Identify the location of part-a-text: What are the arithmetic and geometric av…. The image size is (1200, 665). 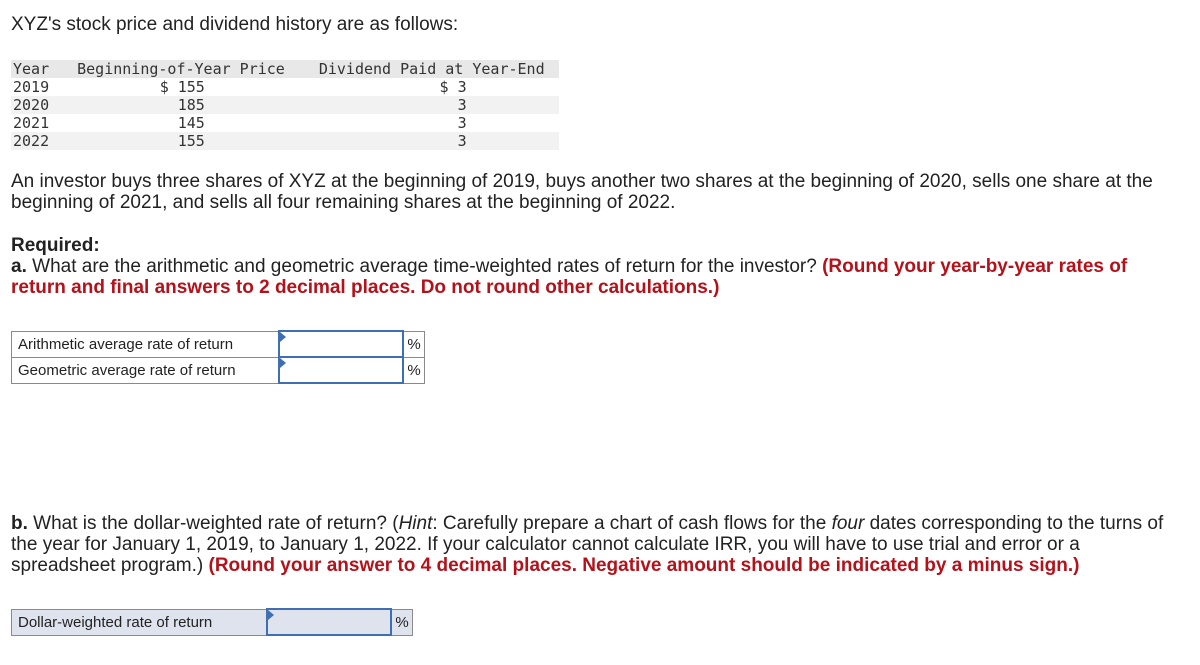
(424, 266).